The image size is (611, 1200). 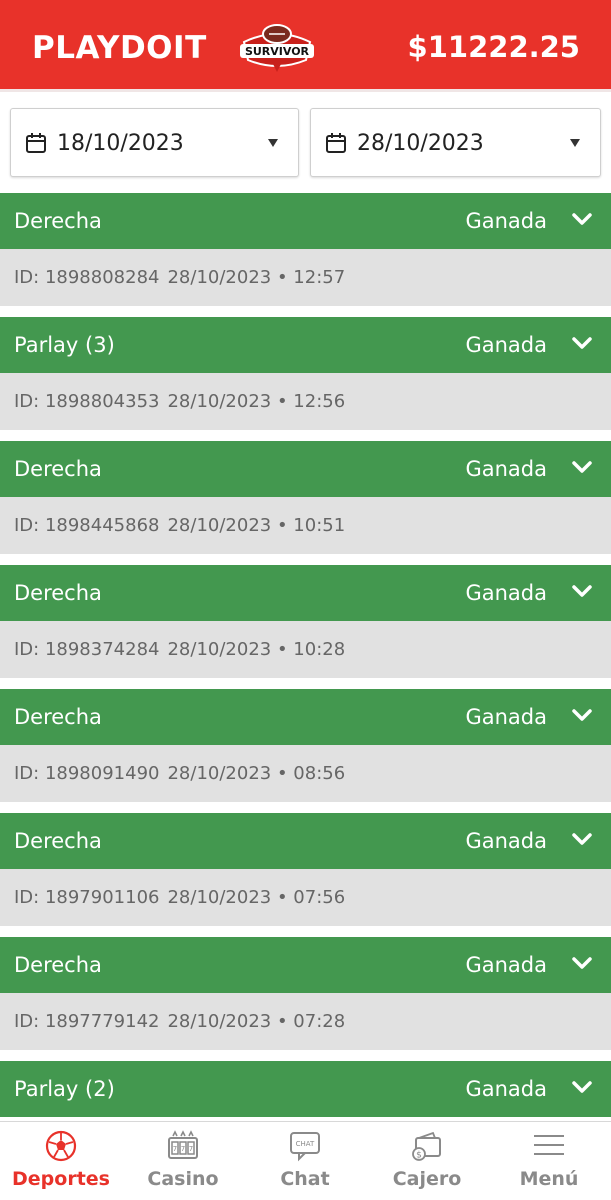 What do you see at coordinates (426, 1146) in the screenshot?
I see `wallet-icon: $` at bounding box center [426, 1146].